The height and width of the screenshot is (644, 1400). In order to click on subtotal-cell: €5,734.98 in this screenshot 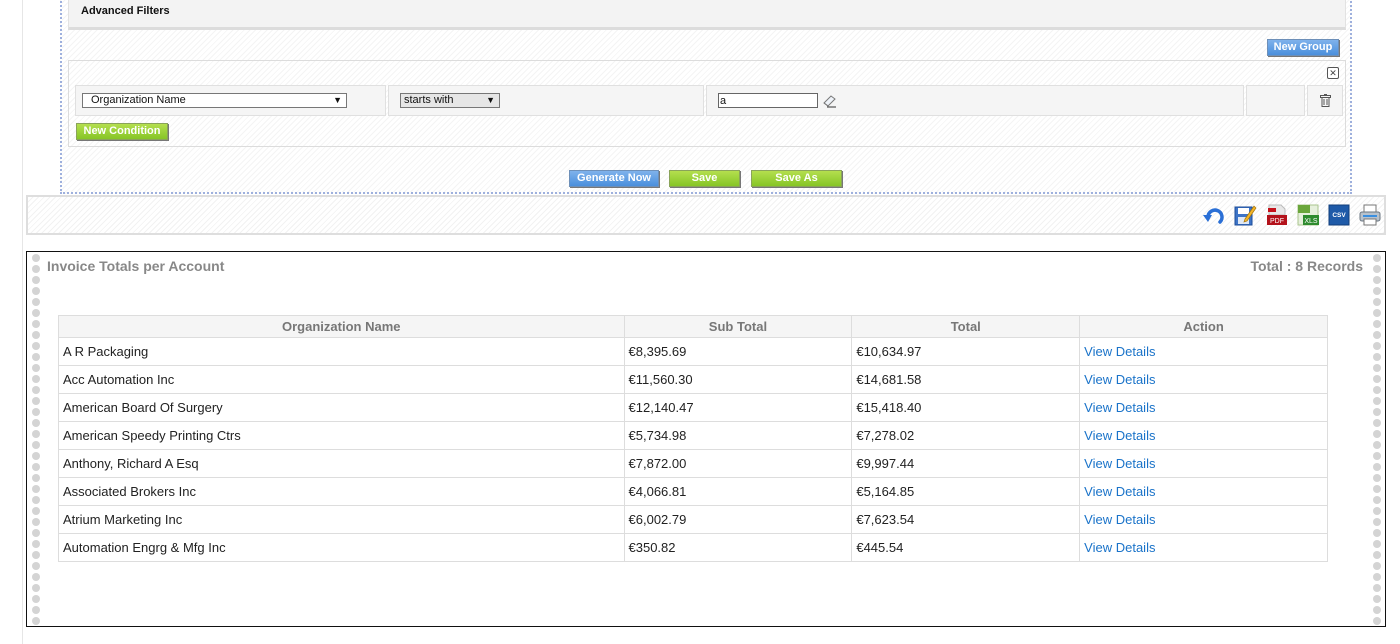, I will do `click(738, 435)`.